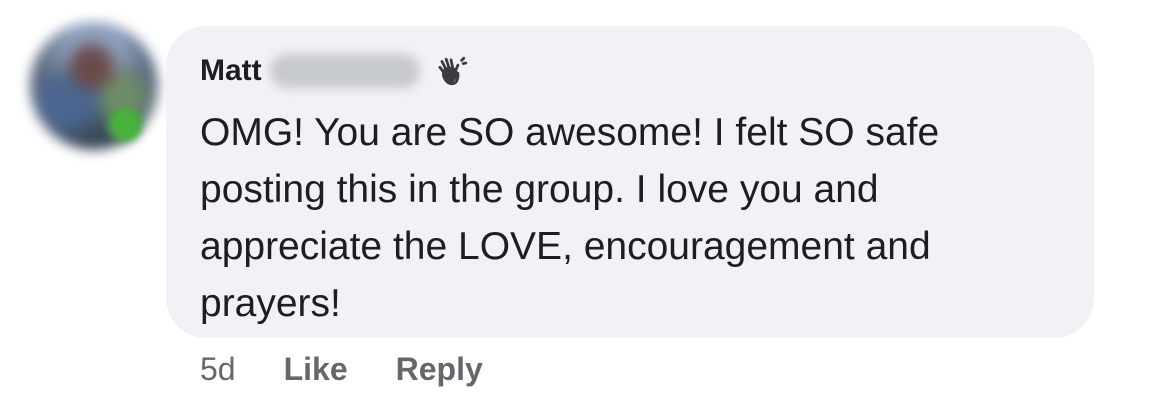 Image resolution: width=1176 pixels, height=407 pixels. What do you see at coordinates (365, 369) in the screenshot?
I see `comment-actions: 5d Like Reply` at bounding box center [365, 369].